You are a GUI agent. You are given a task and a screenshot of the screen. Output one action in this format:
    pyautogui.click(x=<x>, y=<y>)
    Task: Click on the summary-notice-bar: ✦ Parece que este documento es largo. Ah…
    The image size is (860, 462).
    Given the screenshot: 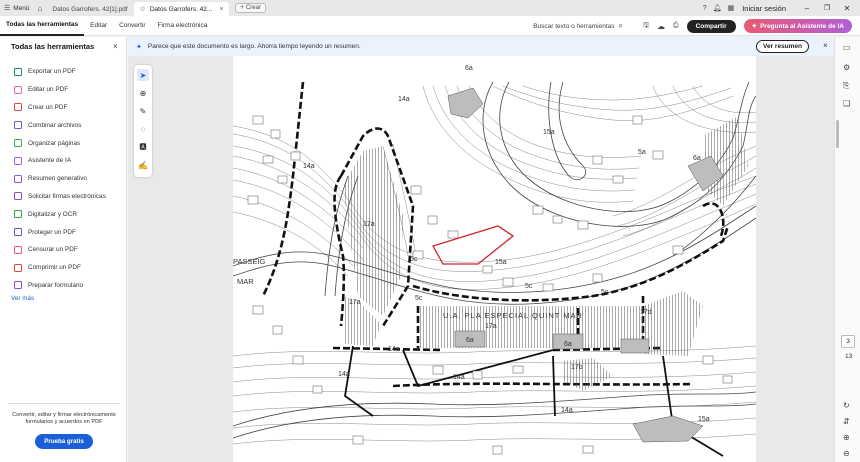 What is the action you would take?
    pyautogui.click(x=481, y=46)
    